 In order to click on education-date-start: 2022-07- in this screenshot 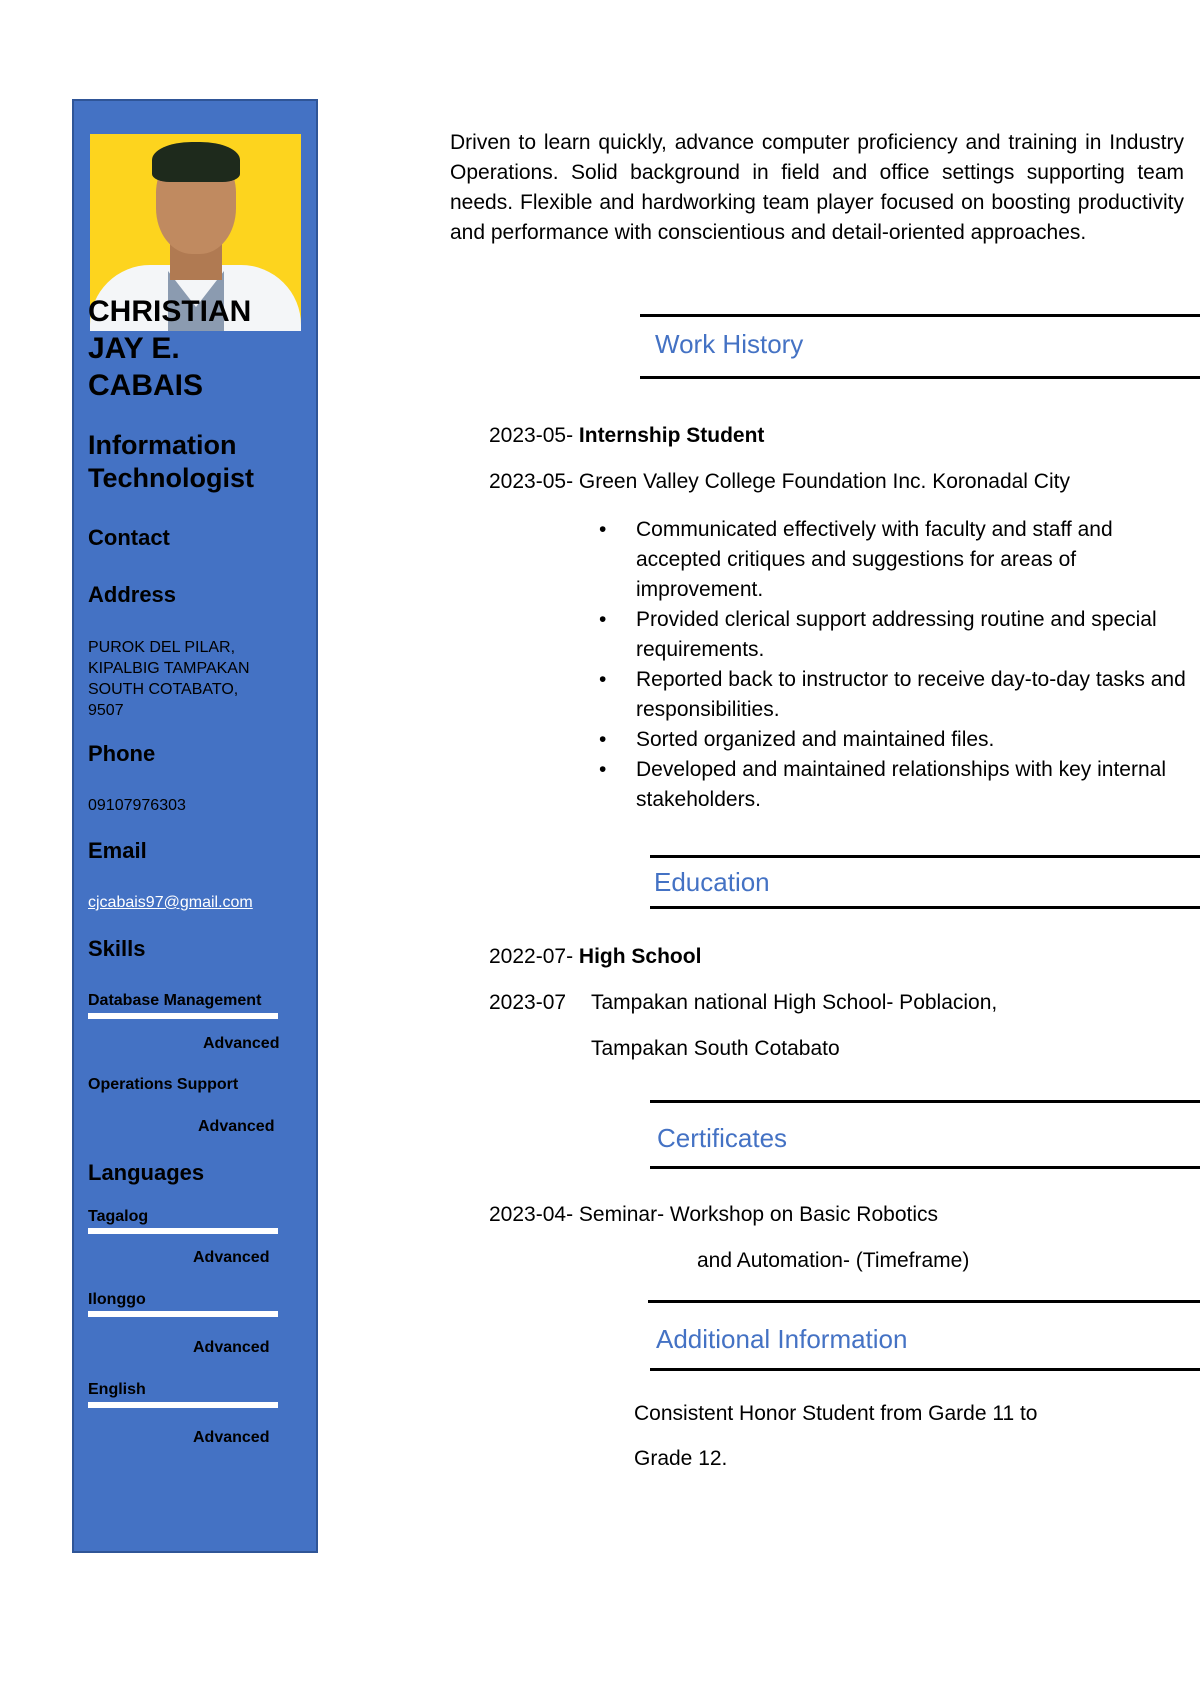, I will do `click(531, 956)`.